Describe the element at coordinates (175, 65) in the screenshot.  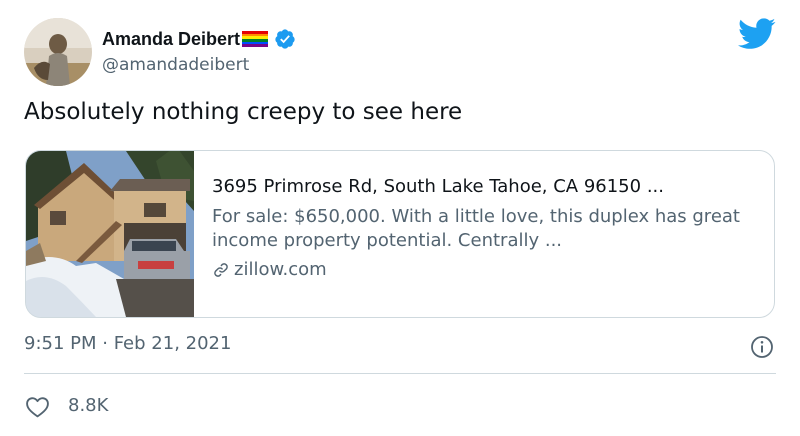
I see `author-handle: @amandadeibert` at that location.